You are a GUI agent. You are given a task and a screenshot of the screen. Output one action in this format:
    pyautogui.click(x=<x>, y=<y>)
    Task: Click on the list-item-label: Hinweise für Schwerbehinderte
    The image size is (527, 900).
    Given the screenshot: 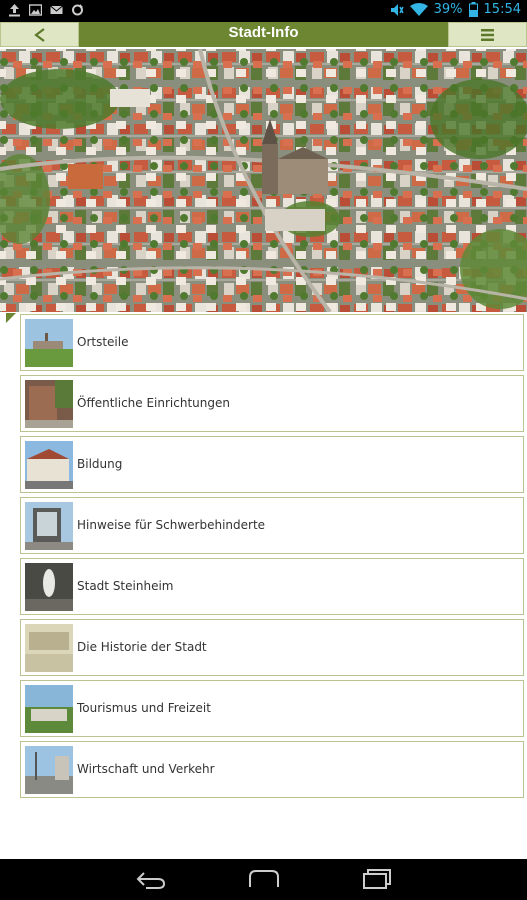 What is the action you would take?
    pyautogui.click(x=171, y=525)
    